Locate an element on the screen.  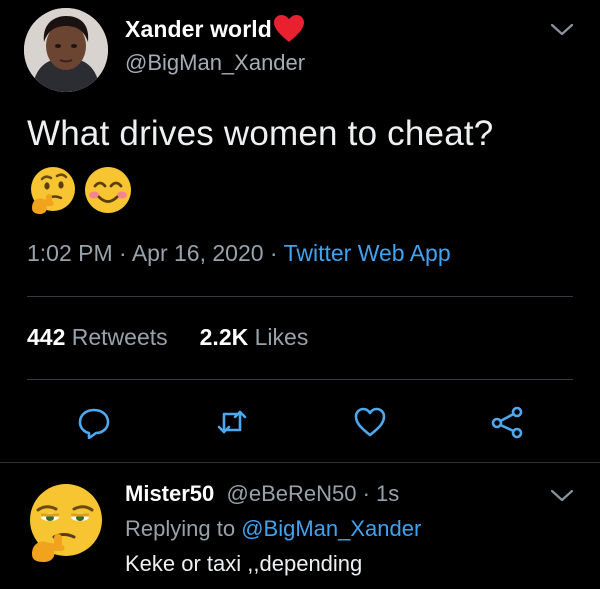
replying-to-line: Replying to @BigMan_Xander is located at coordinates (273, 529).